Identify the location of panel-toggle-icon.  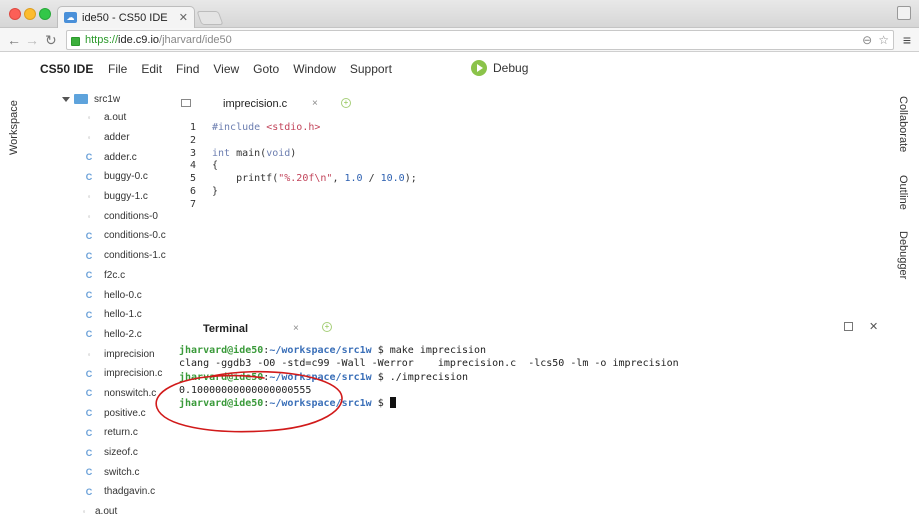
(186, 103).